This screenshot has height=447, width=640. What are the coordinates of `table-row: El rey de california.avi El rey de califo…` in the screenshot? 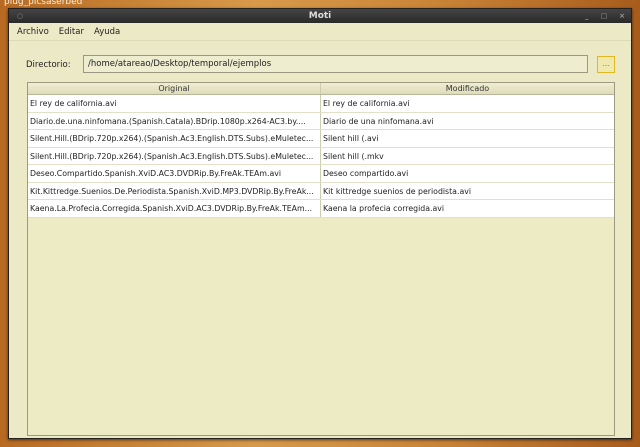 It's located at (321, 104).